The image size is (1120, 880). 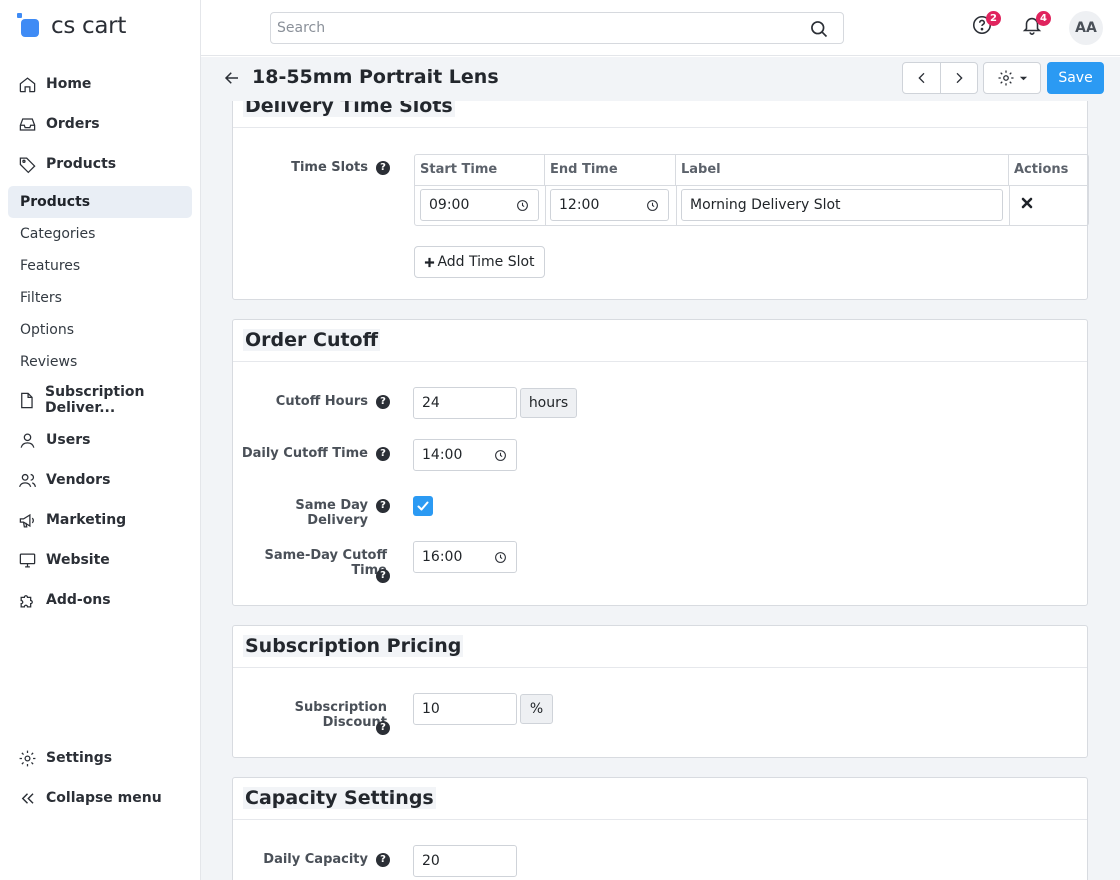 I want to click on sidebar-item-orders: Orders, so click(x=100, y=124).